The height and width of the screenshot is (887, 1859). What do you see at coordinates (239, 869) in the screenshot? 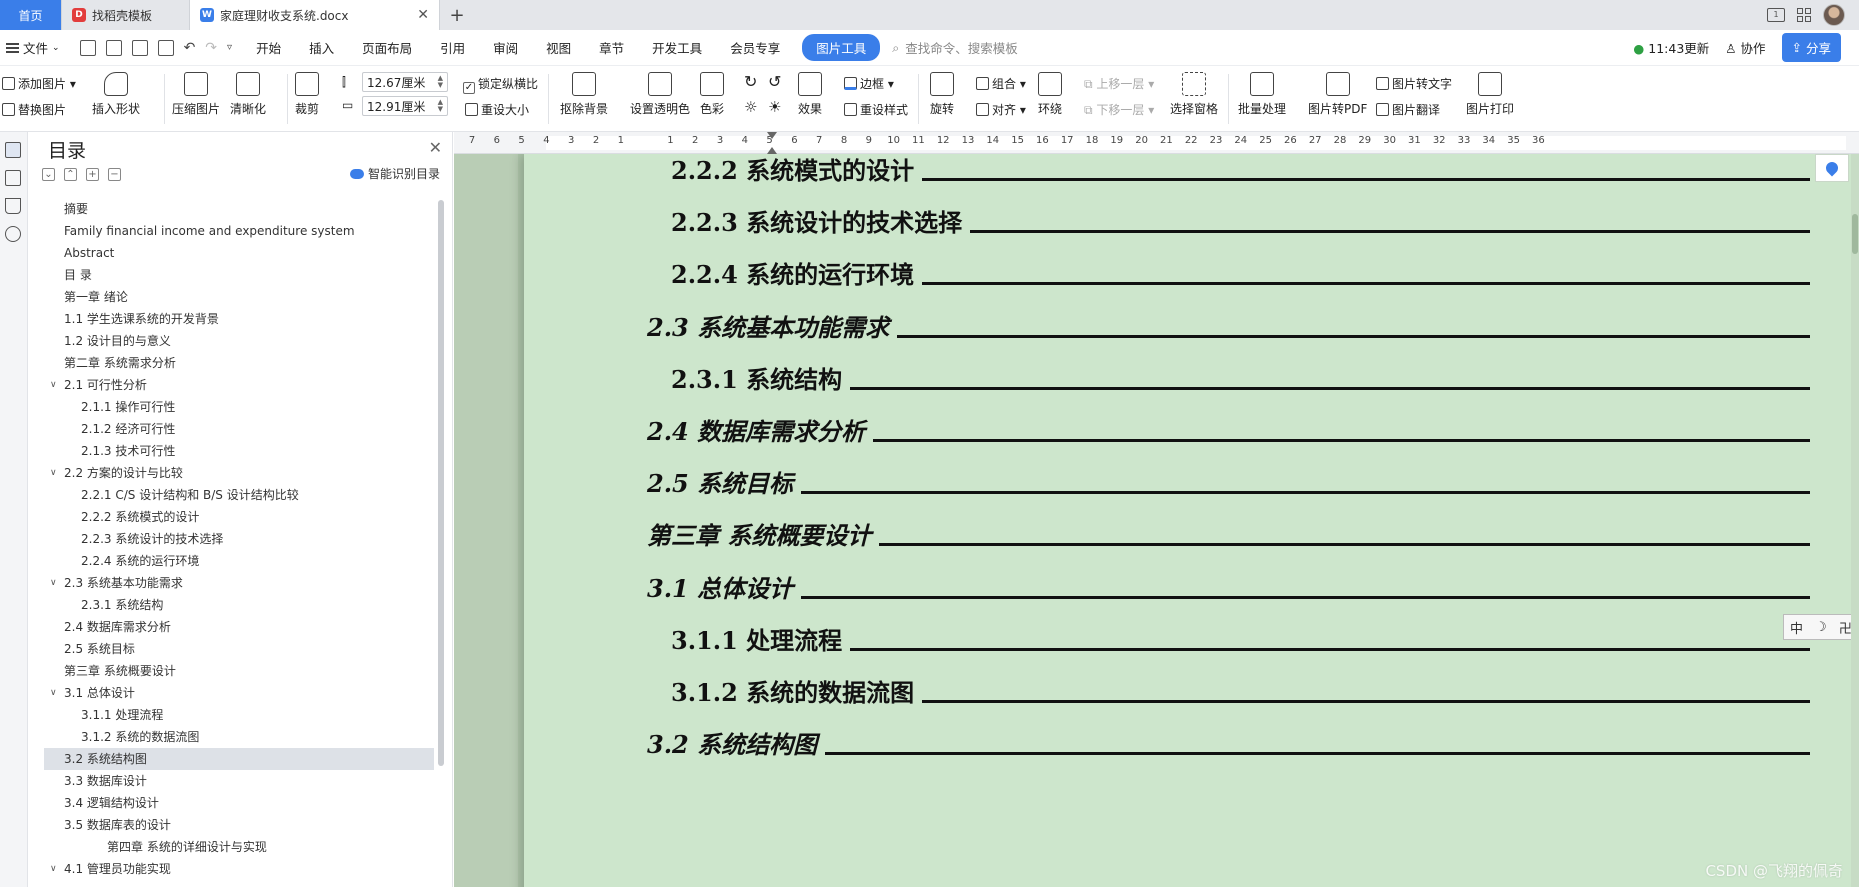
I see `toc-item: ∨ 4.1 管理员功能实现` at bounding box center [239, 869].